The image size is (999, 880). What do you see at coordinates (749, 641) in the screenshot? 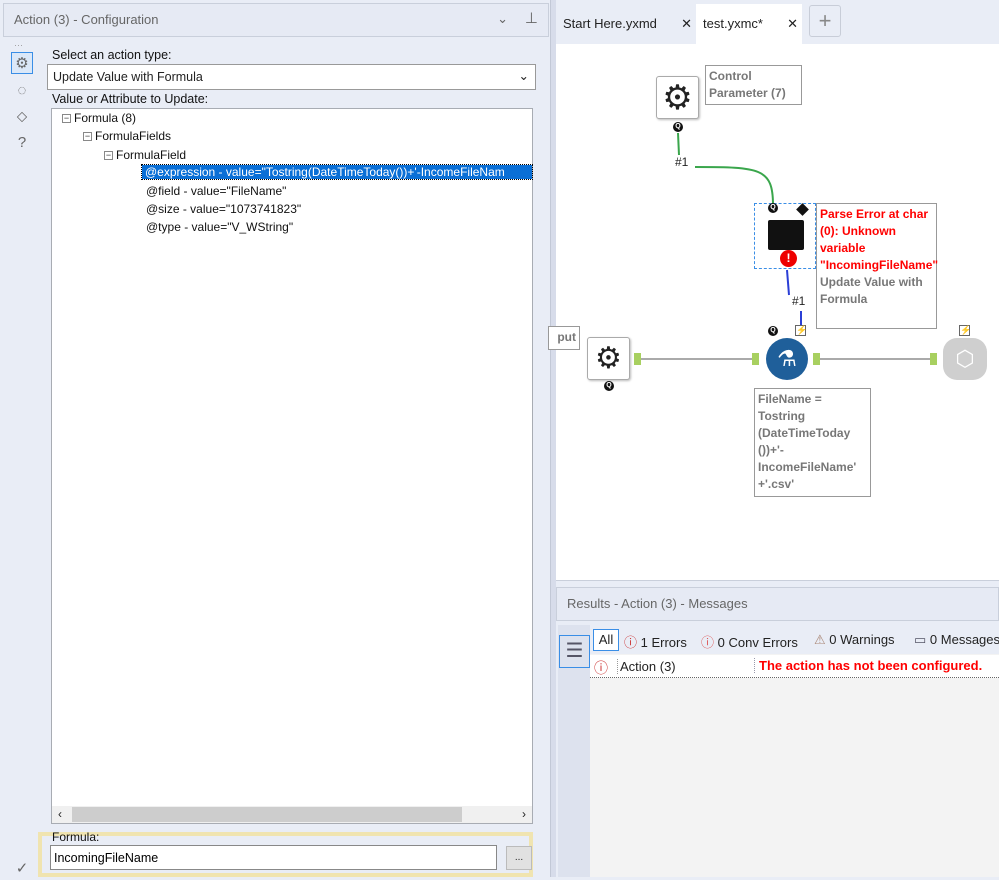
I see `filter-conv-errors: ⓘ 0 Conv Errors` at bounding box center [749, 641].